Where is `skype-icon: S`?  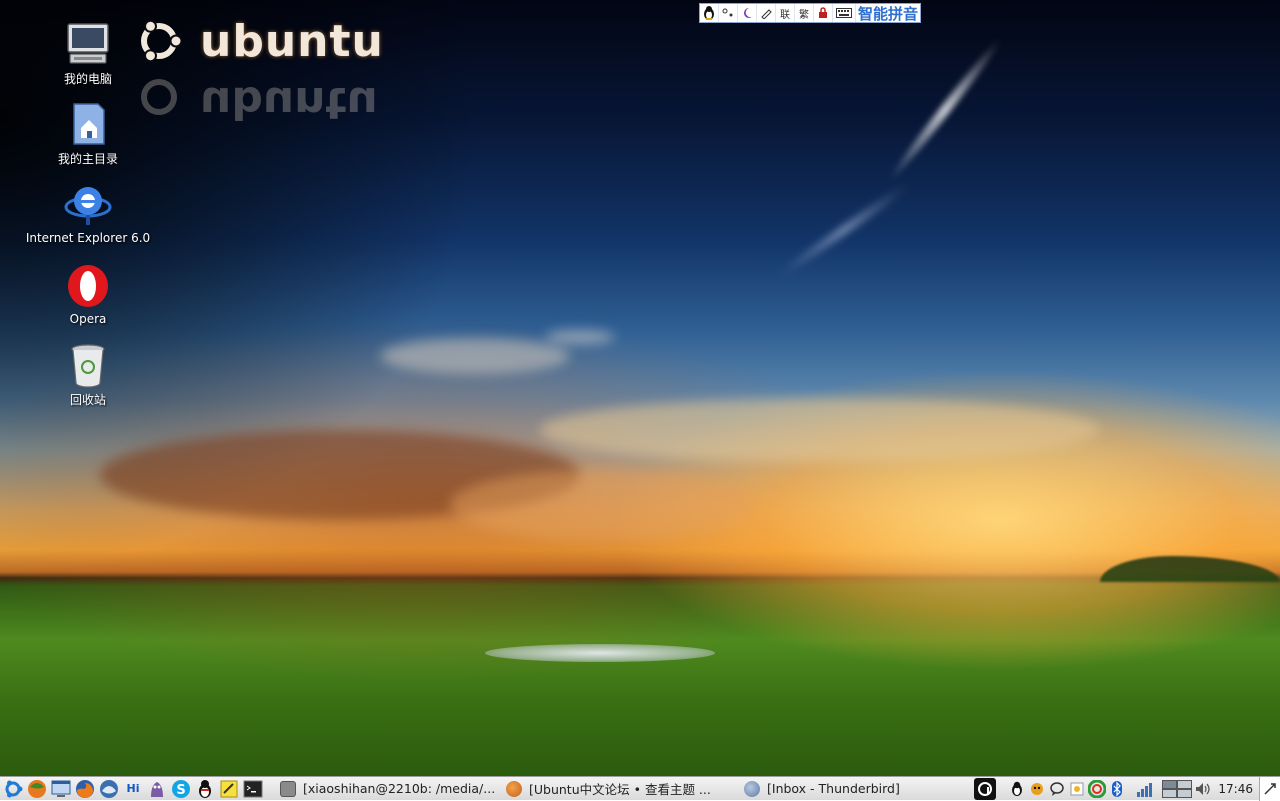 skype-icon: S is located at coordinates (181, 789).